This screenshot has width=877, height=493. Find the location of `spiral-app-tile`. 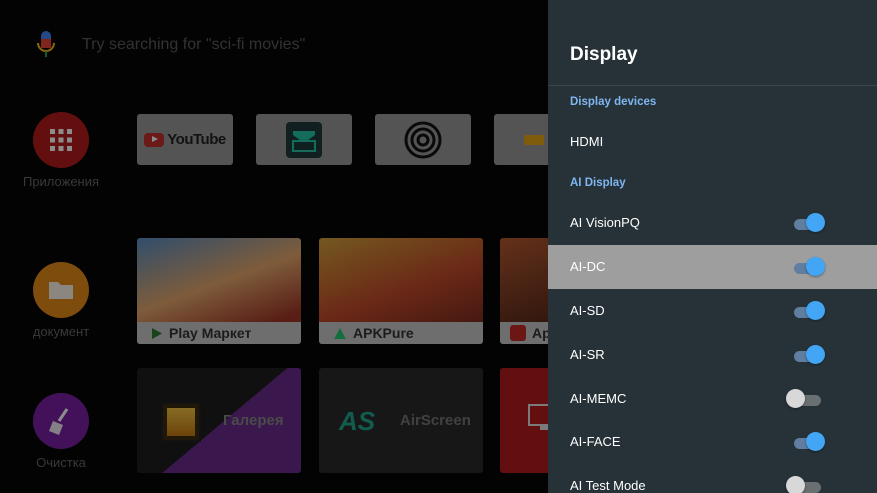

spiral-app-tile is located at coordinates (423, 139).